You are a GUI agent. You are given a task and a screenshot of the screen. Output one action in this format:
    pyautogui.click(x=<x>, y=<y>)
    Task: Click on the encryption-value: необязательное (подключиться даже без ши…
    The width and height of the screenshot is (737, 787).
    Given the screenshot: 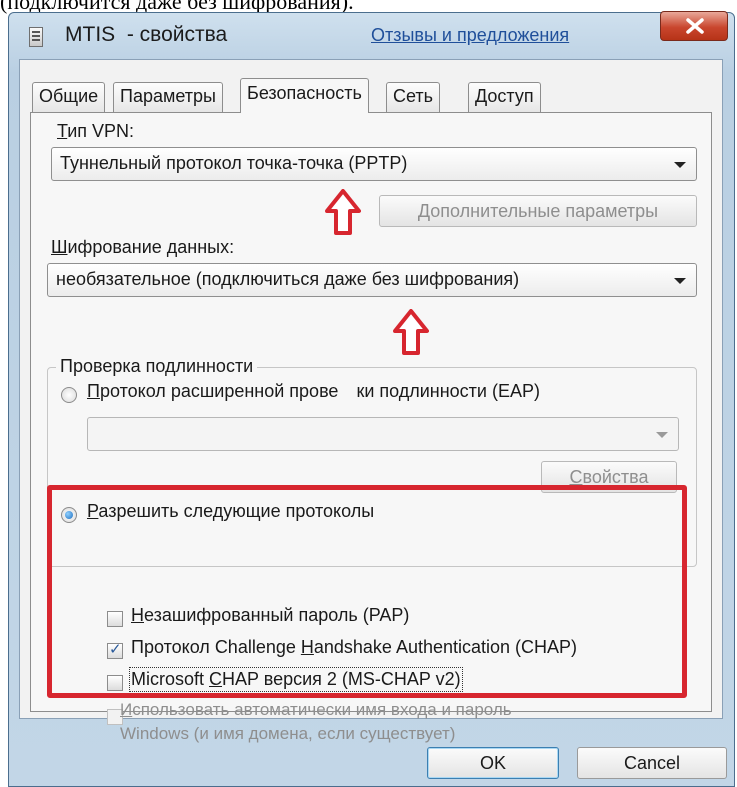 What is the action you would take?
    pyautogui.click(x=288, y=279)
    